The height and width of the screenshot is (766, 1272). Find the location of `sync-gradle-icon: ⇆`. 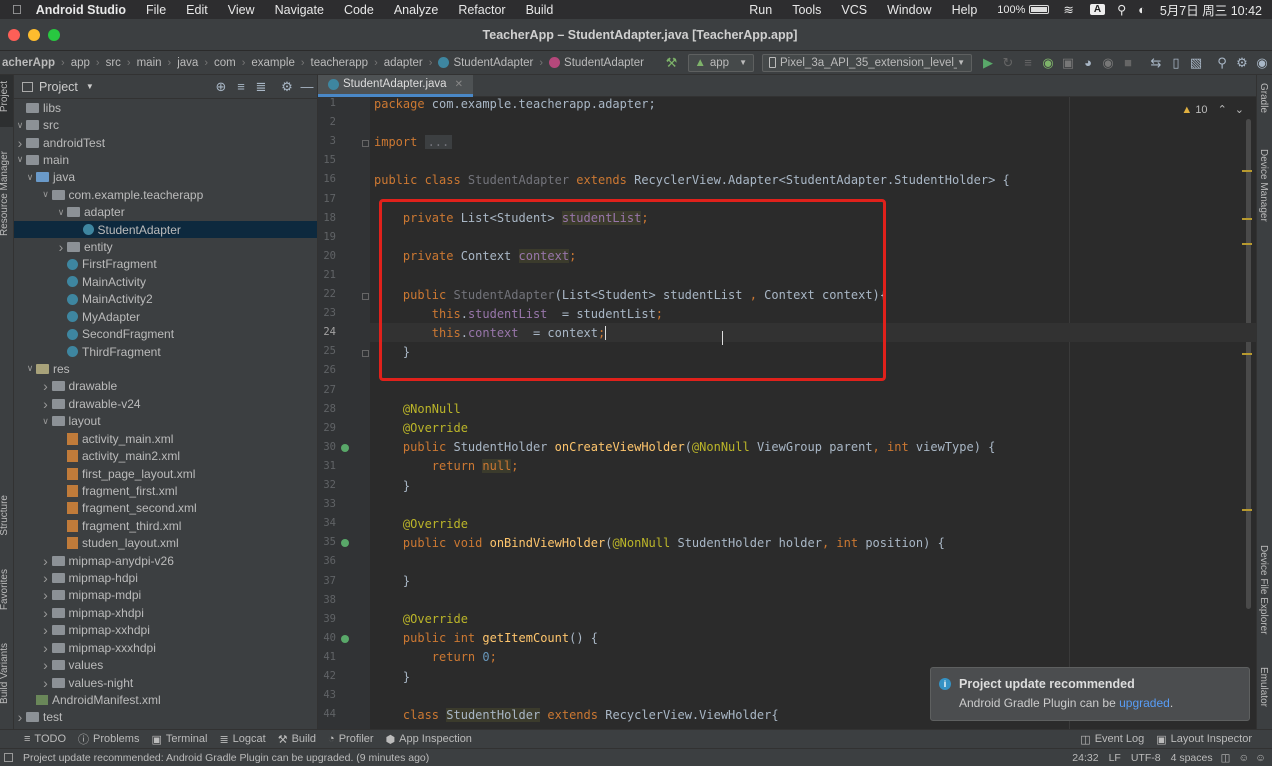

sync-gradle-icon: ⇆ is located at coordinates (1156, 63).